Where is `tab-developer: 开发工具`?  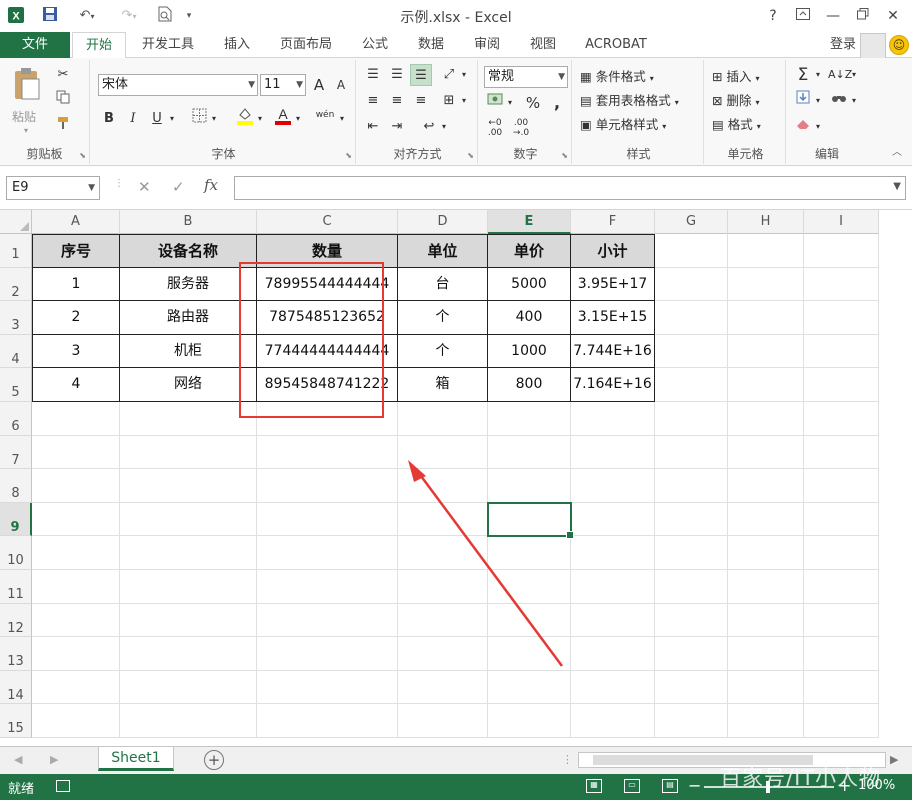 tab-developer: 开发工具 is located at coordinates (168, 45).